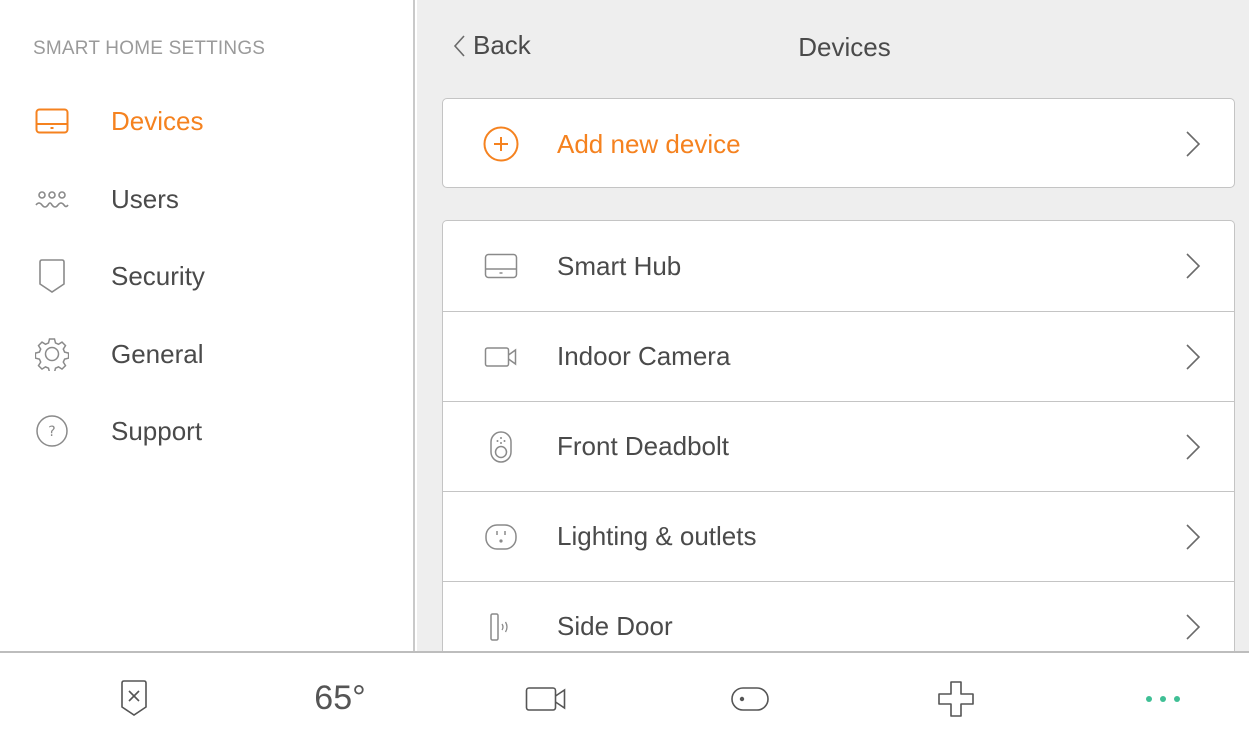  What do you see at coordinates (844, 47) in the screenshot?
I see `page-title: Devices` at bounding box center [844, 47].